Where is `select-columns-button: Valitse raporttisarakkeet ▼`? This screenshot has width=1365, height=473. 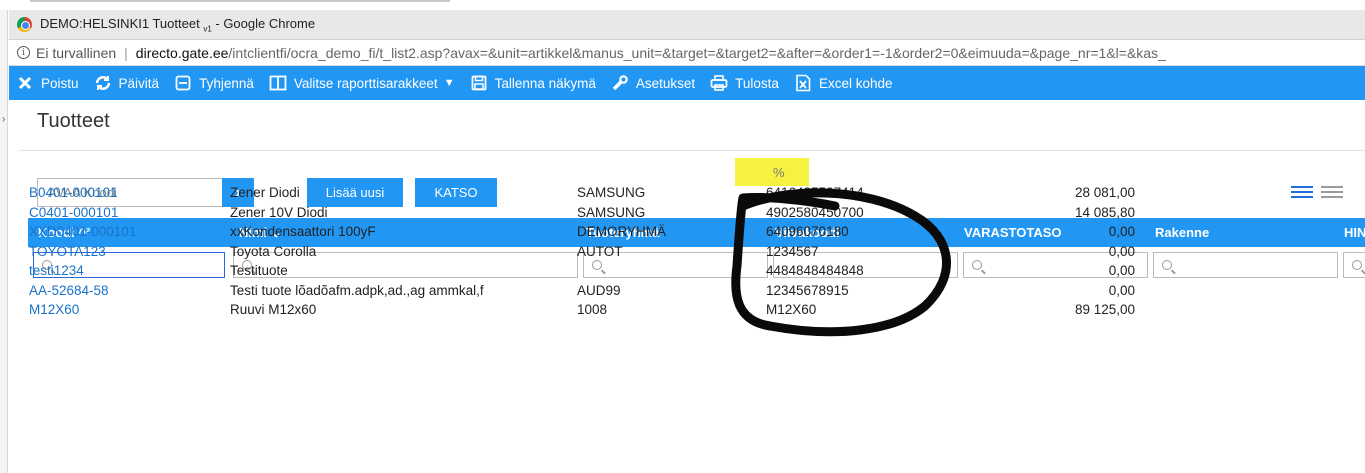
select-columns-button: Valitse raporttisarakkeet ▼ is located at coordinates (361, 83).